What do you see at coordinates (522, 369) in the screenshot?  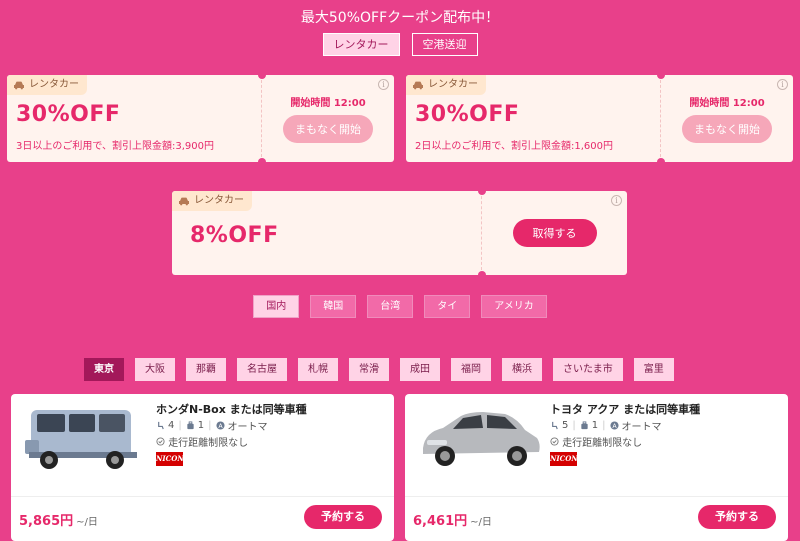 I see `city-tab: 横浜` at bounding box center [522, 369].